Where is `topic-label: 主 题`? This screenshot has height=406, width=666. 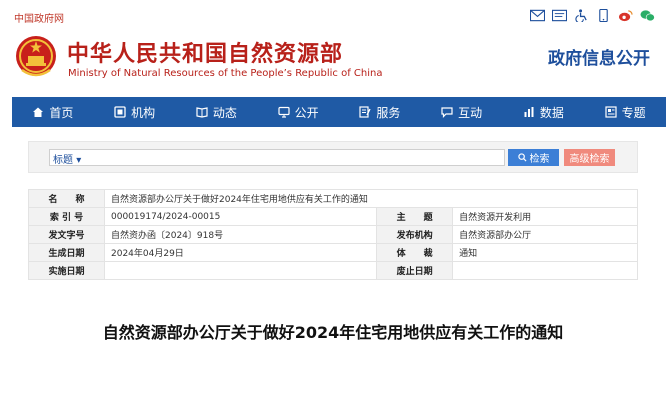 topic-label: 主 题 is located at coordinates (415, 216).